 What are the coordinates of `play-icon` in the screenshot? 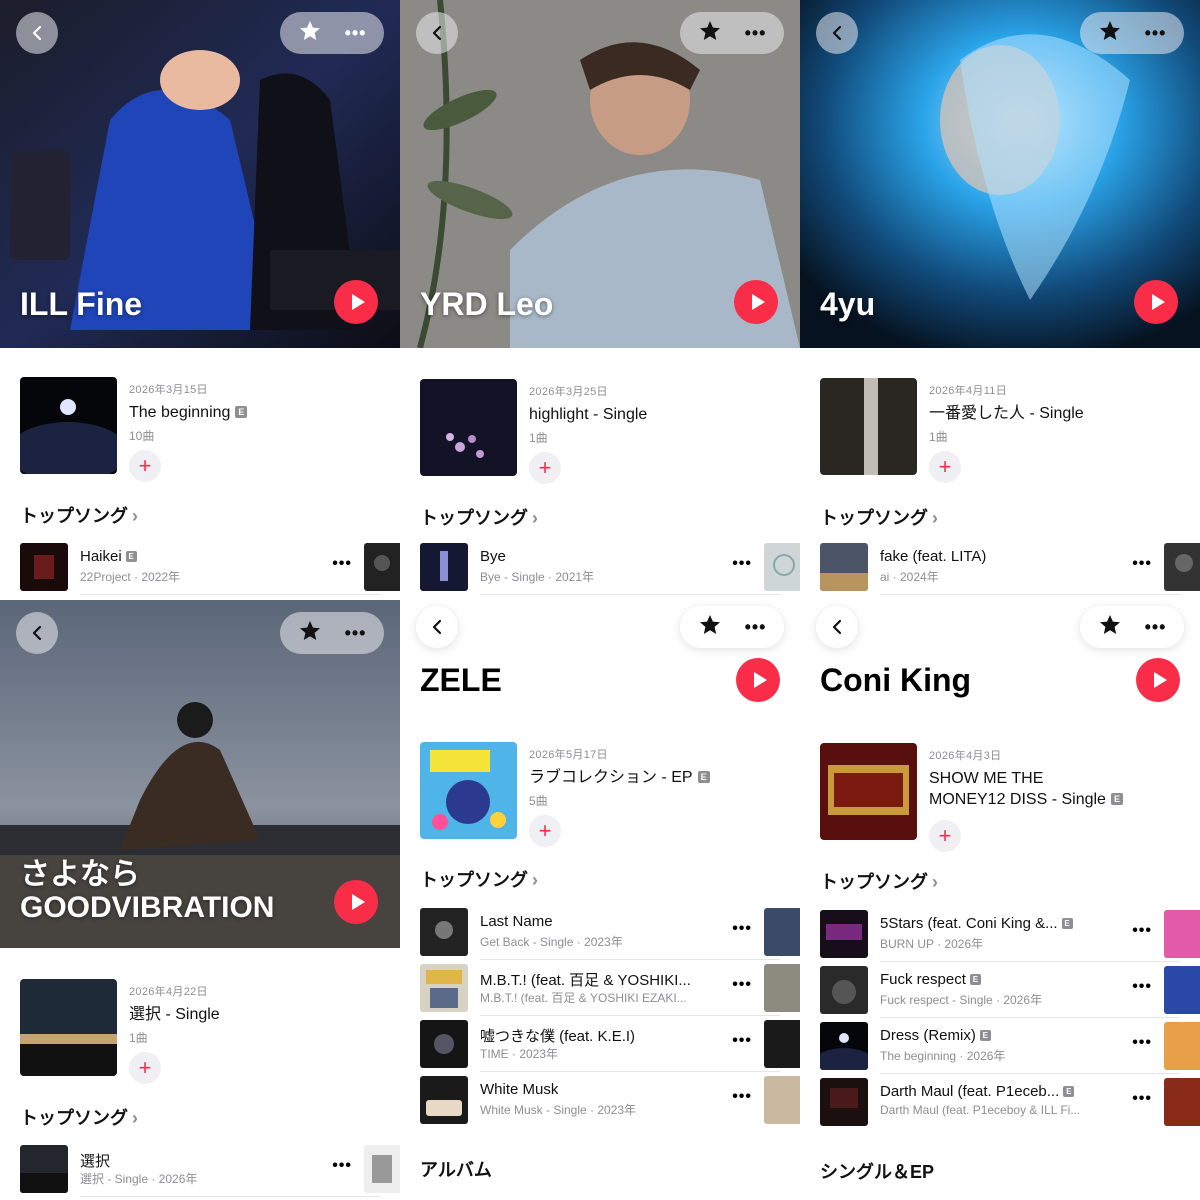 It's located at (760, 680).